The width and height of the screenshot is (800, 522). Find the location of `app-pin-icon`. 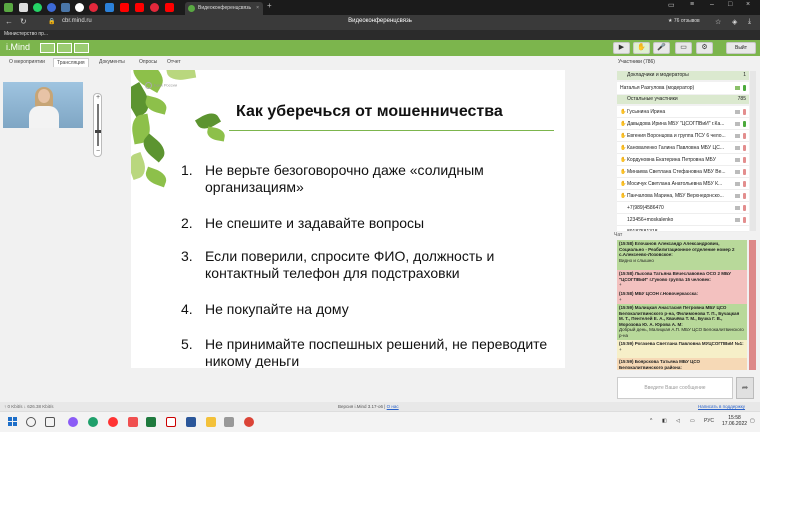

app-pin-icon is located at coordinates (8, 7).